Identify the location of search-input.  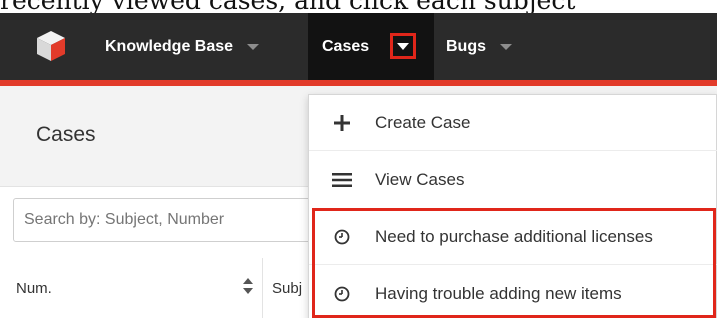
(163, 220).